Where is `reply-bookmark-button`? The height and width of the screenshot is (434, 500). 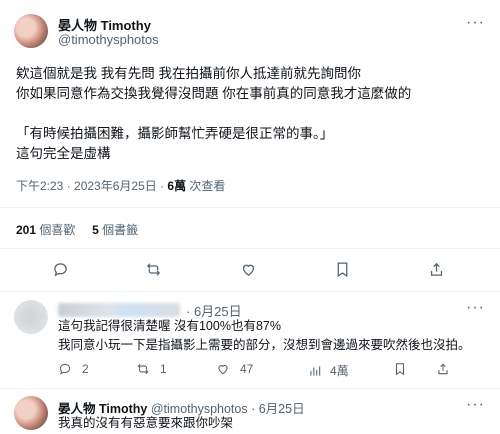 reply-bookmark-button is located at coordinates (400, 369).